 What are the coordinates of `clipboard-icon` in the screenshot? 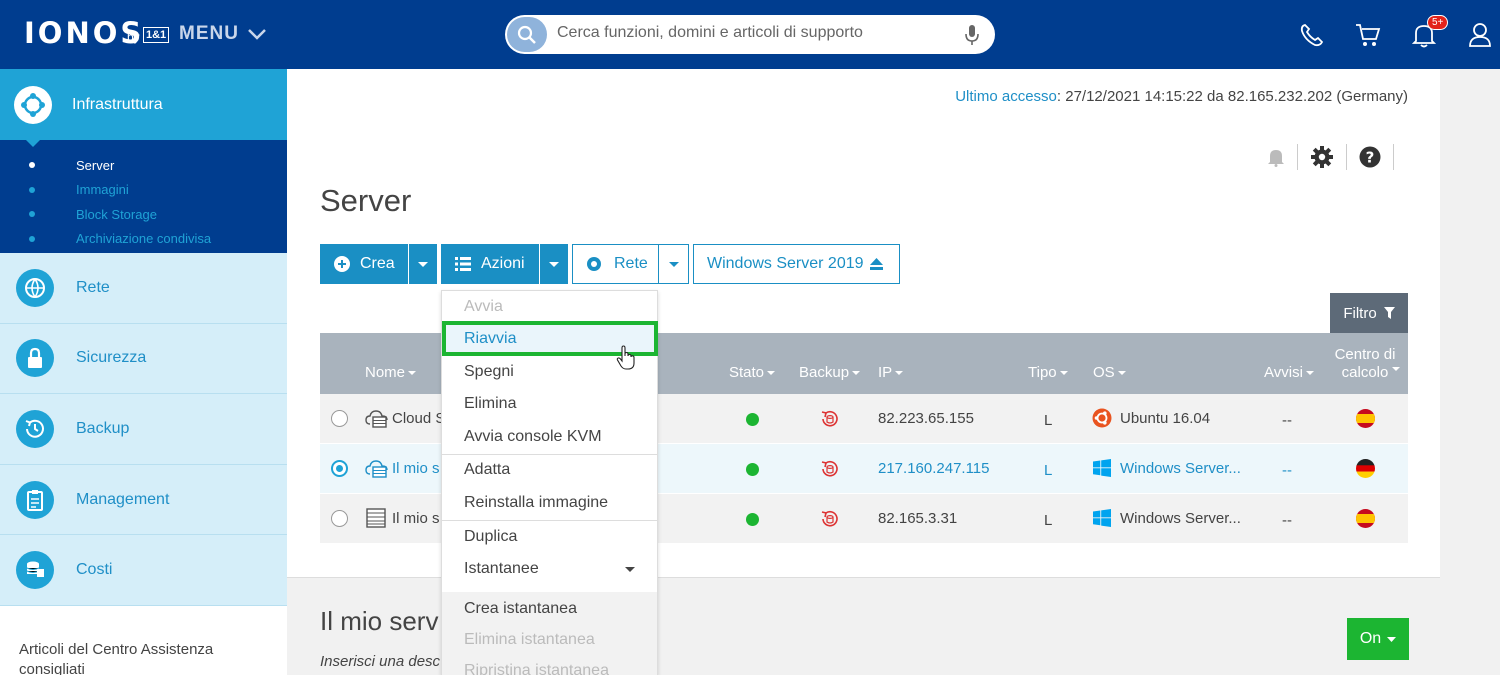 It's located at (35, 499).